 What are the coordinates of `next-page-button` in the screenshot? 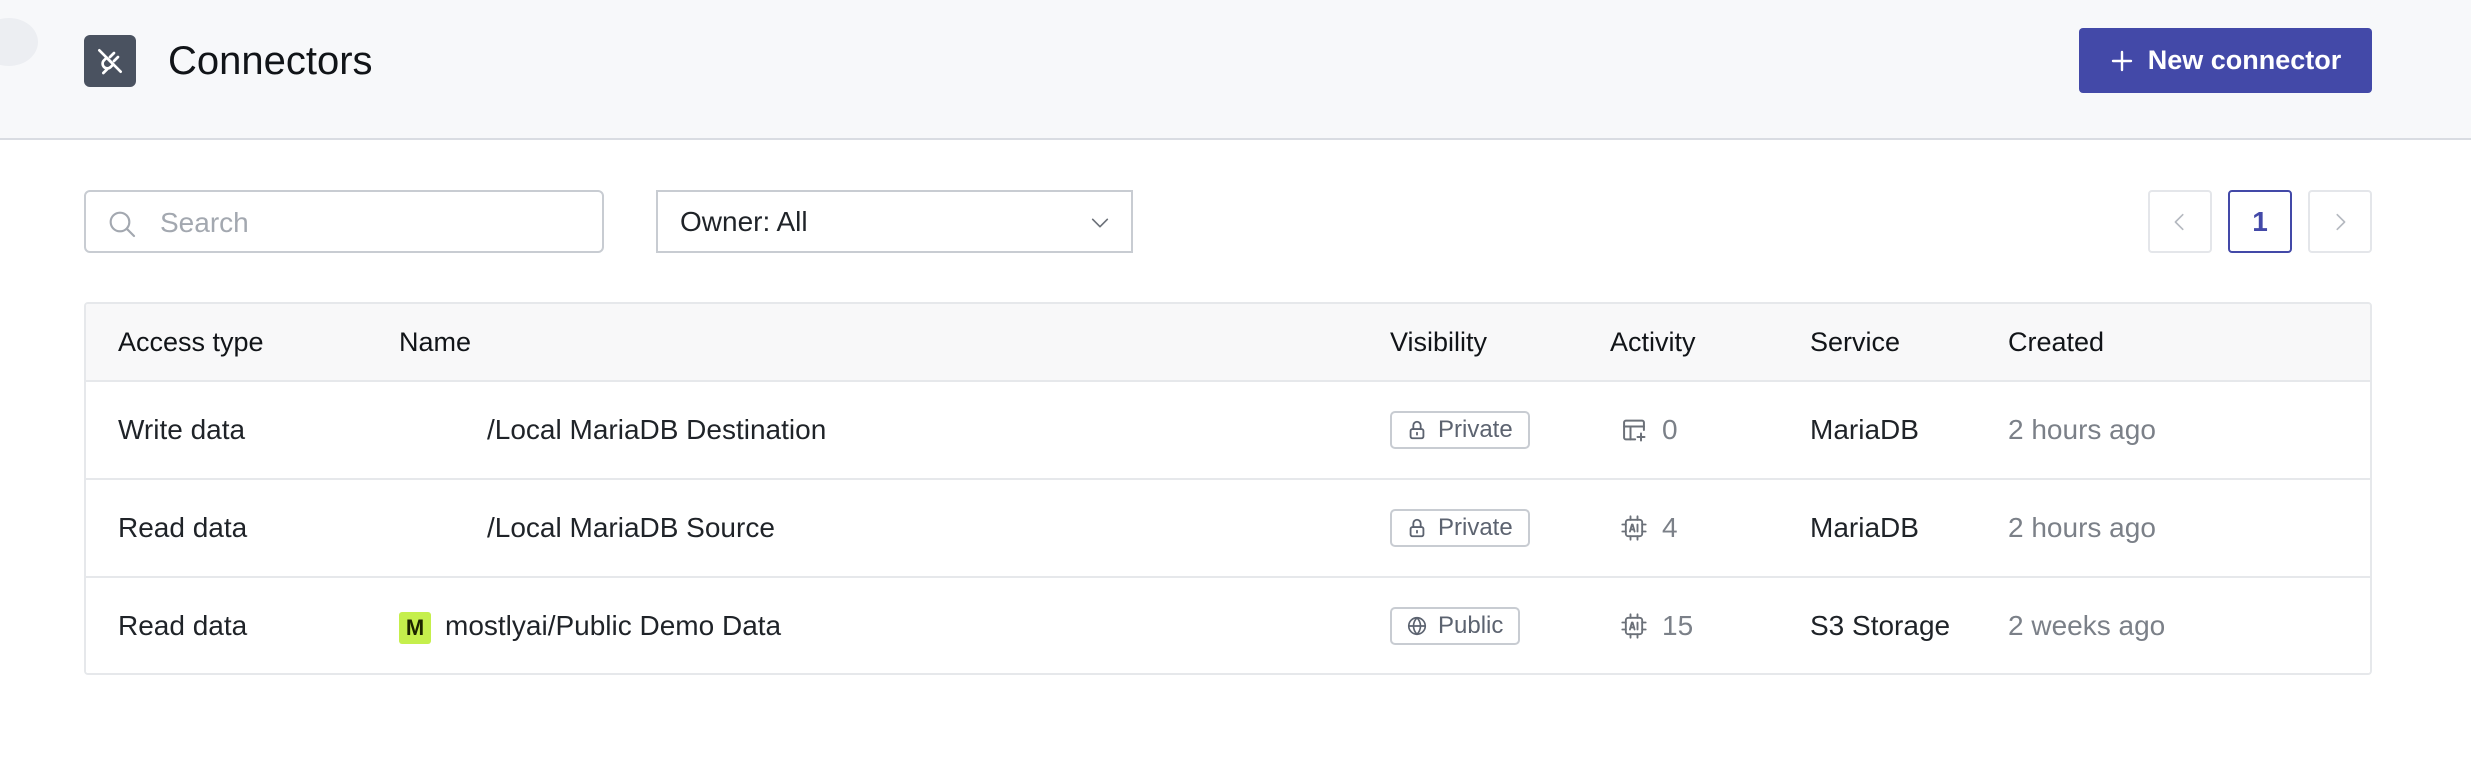 It's located at (2340, 221).